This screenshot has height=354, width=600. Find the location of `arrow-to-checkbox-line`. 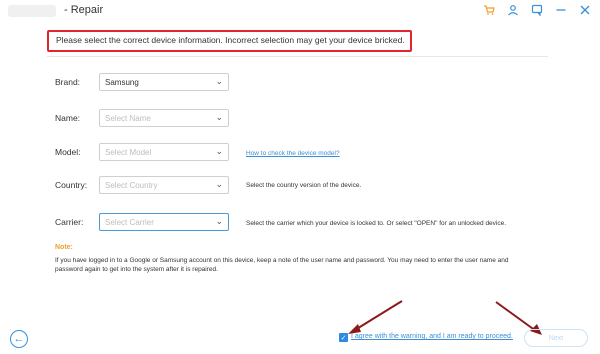

arrow-to-checkbox-line is located at coordinates (378, 315).